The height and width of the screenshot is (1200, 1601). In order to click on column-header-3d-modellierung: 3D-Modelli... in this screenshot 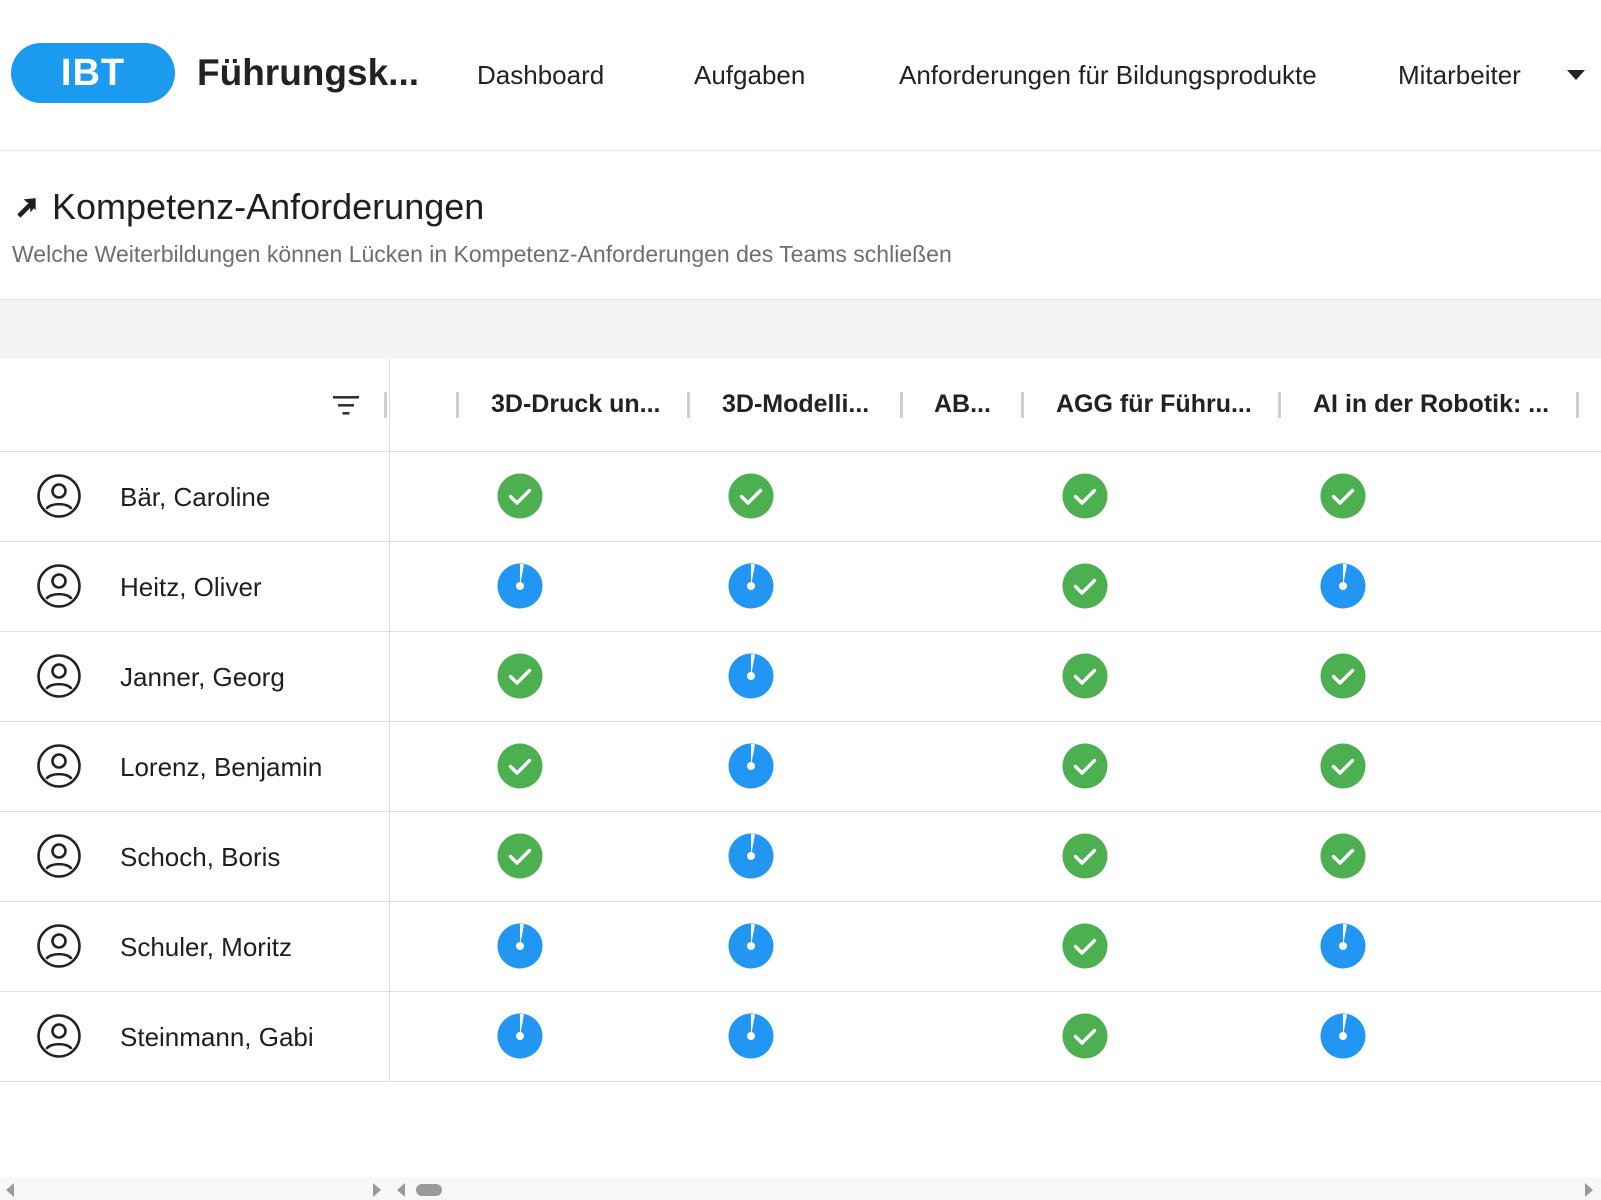, I will do `click(795, 404)`.